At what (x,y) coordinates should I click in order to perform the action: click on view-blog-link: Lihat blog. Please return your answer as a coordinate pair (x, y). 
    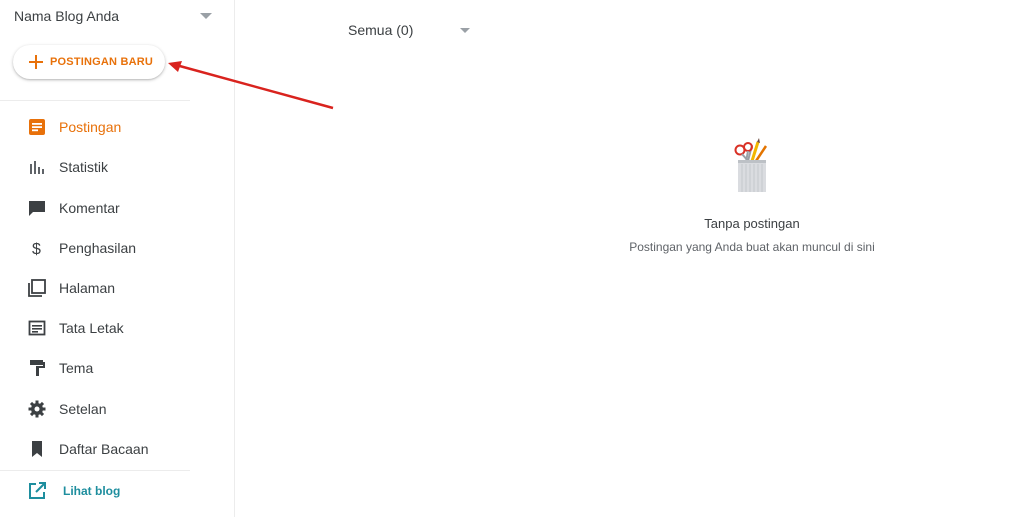
    Looking at the image, I should click on (95, 491).